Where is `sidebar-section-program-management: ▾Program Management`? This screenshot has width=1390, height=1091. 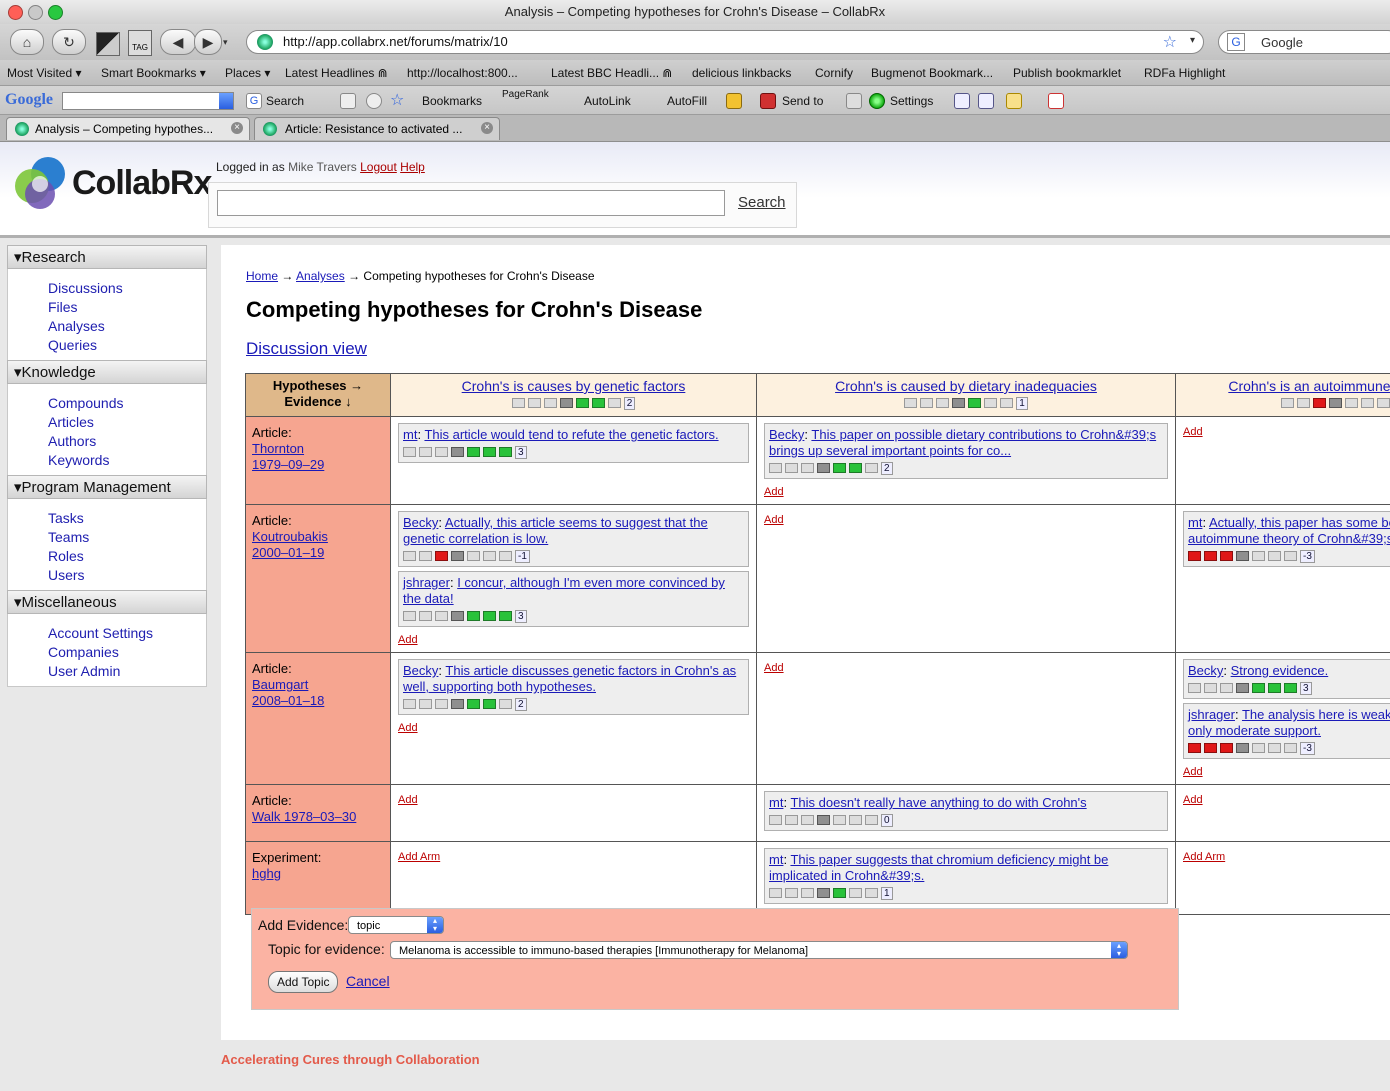
sidebar-section-program-management: ▾Program Management is located at coordinates (107, 487).